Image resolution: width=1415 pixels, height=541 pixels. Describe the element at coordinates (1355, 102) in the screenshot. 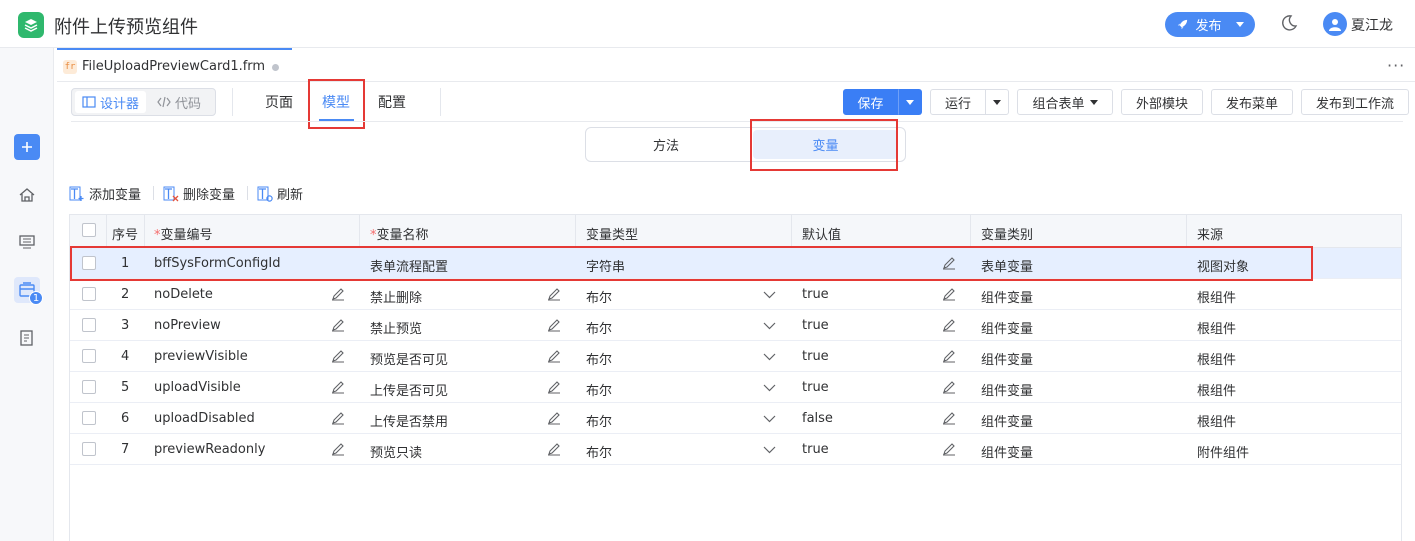

I see `publish-workflow-button: 发布到工作流` at that location.